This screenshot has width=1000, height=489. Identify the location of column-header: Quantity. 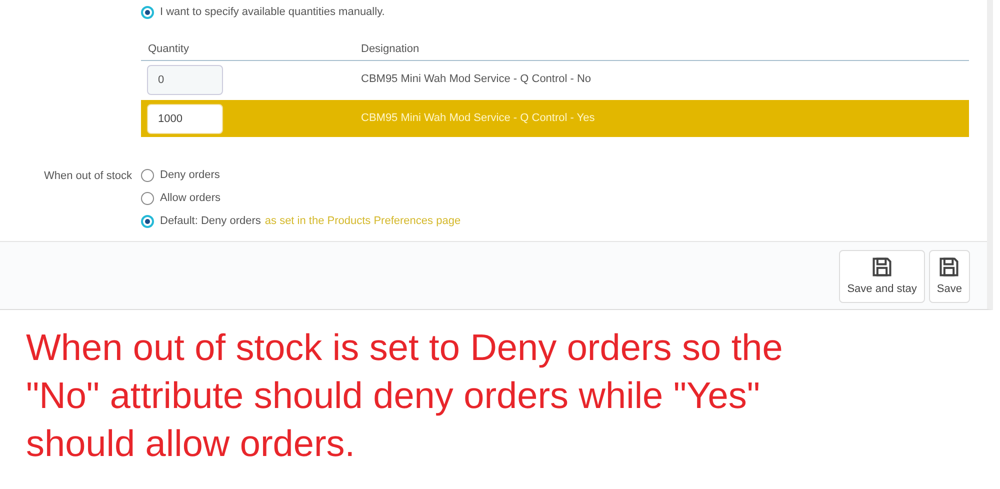
(168, 49).